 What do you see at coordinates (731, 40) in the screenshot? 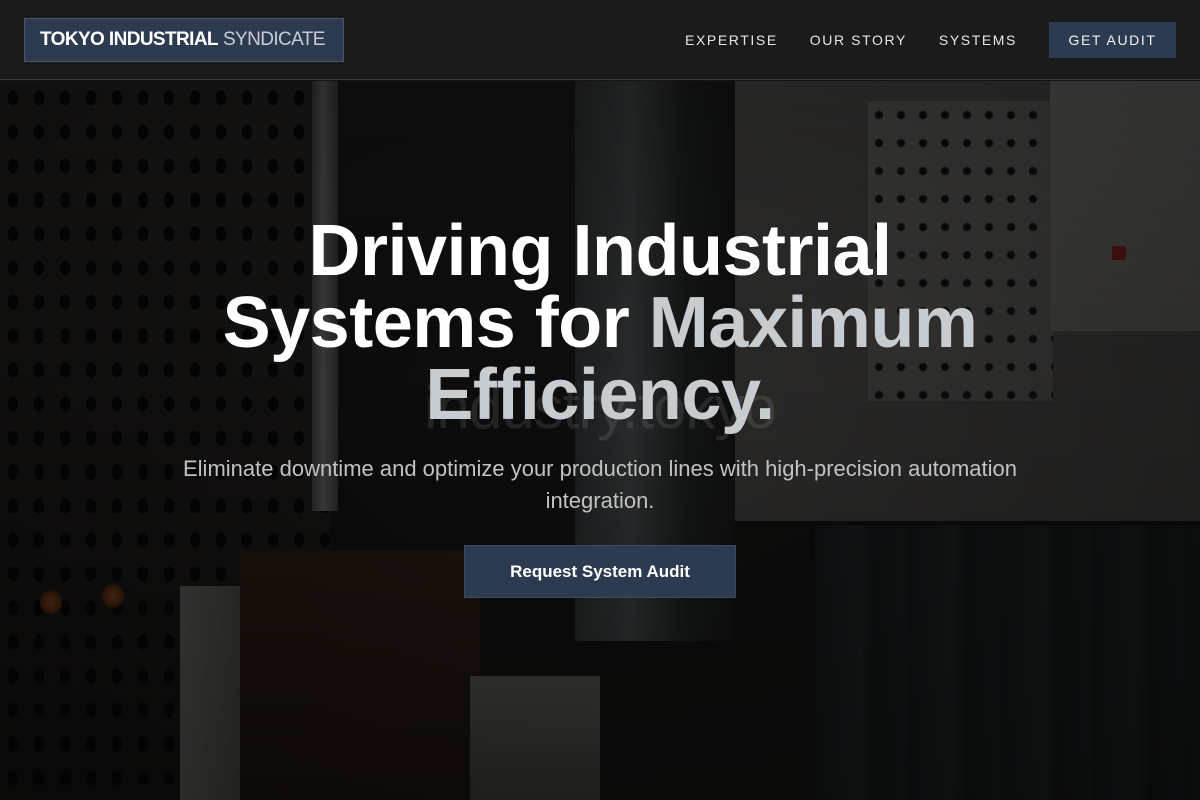
I see `nav-link-expertise: EXPERTISE` at bounding box center [731, 40].